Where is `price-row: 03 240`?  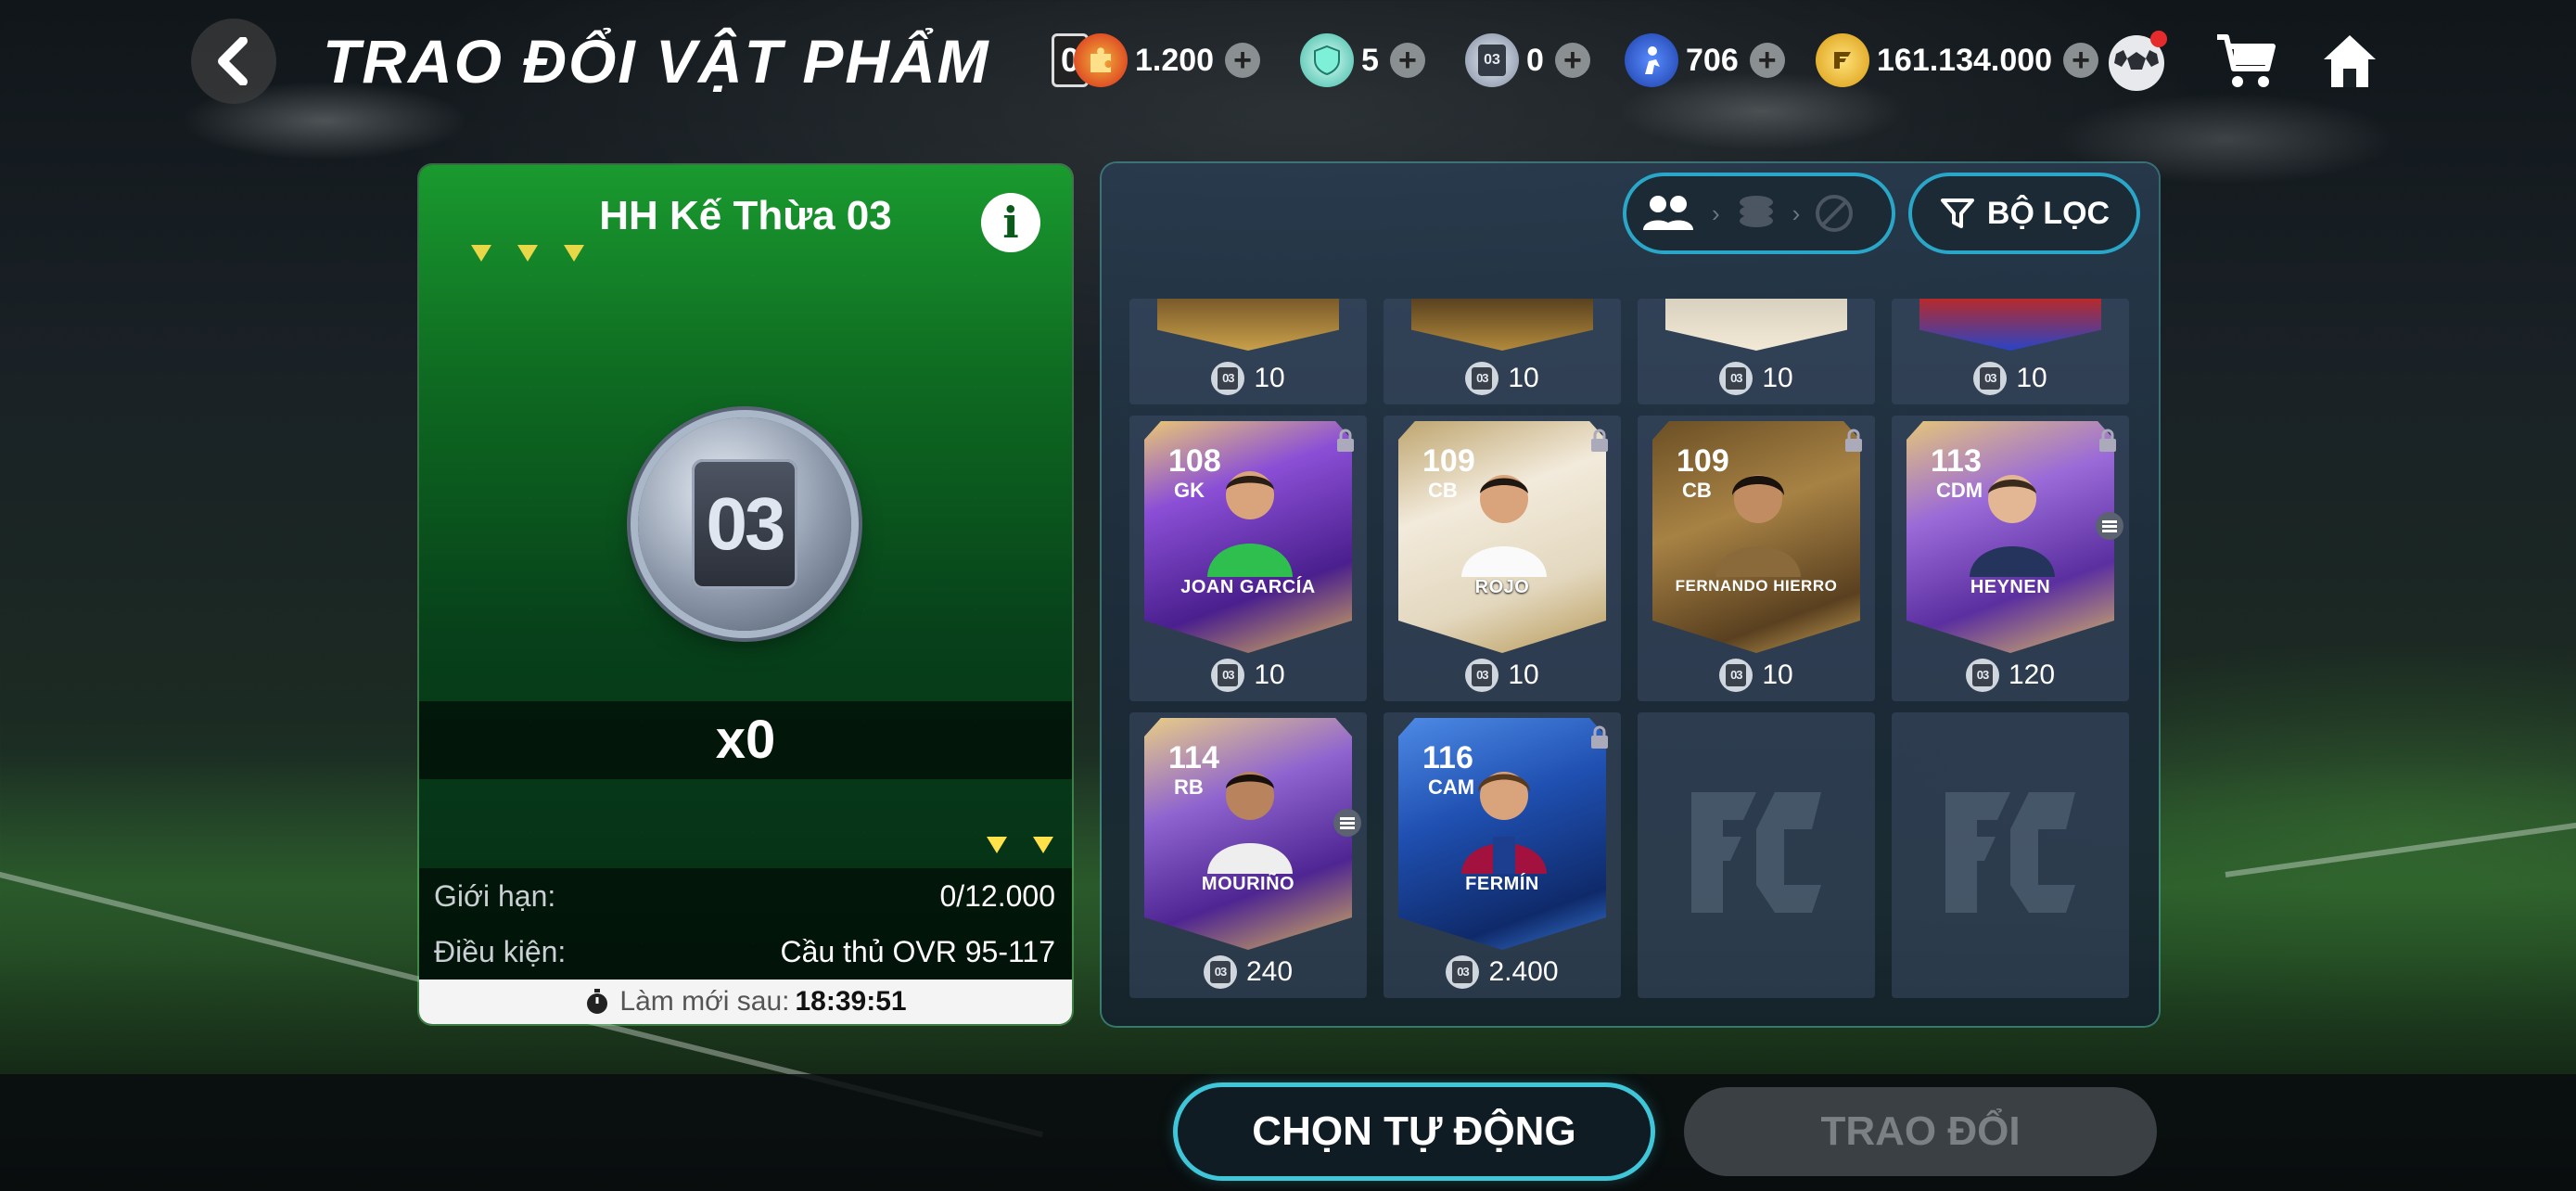 price-row: 03 240 is located at coordinates (1248, 973).